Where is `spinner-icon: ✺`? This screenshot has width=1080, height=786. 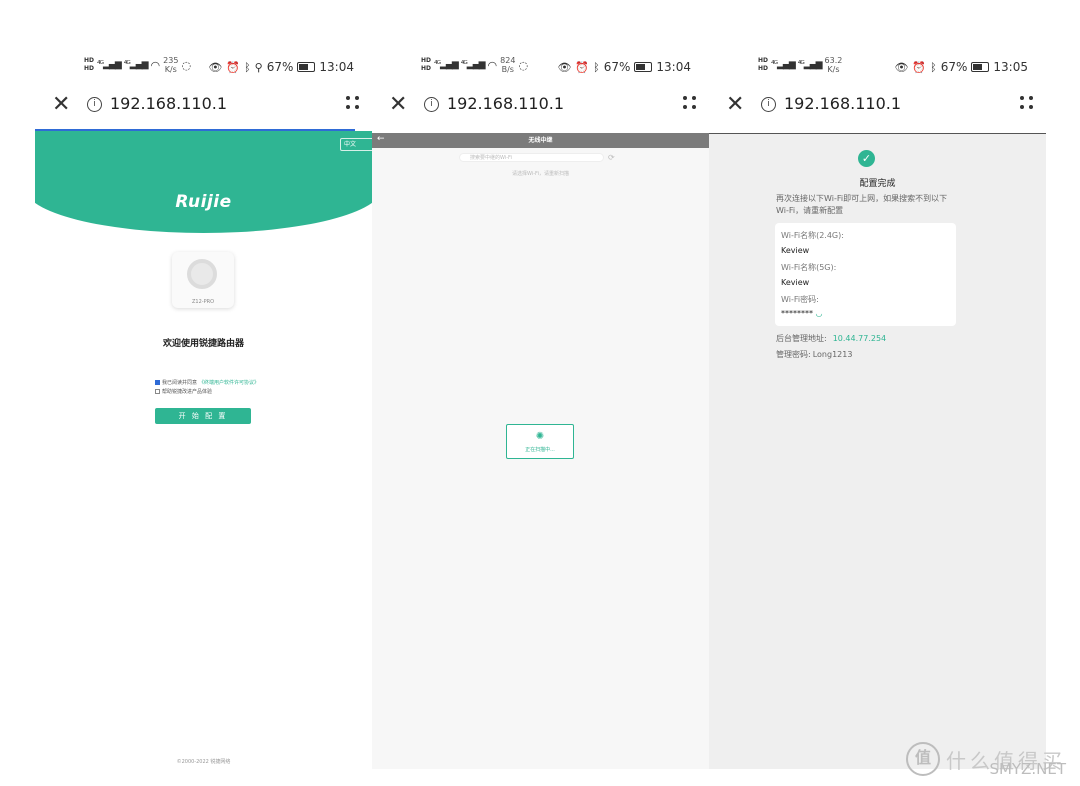
spinner-icon: ✺ is located at coordinates (540, 436).